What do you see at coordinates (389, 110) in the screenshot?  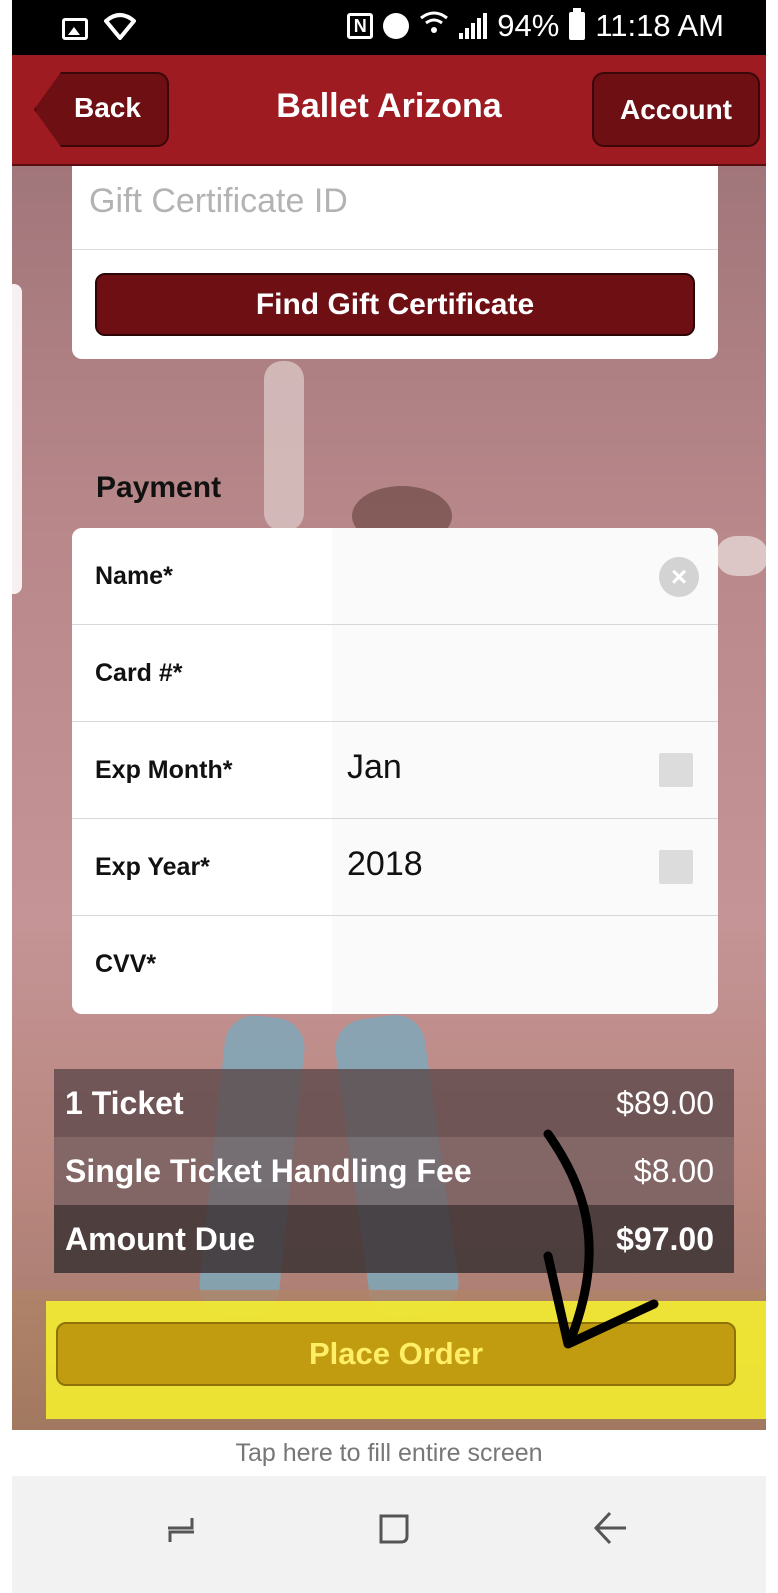 I see `app-header: Back Ballet Arizona Account` at bounding box center [389, 110].